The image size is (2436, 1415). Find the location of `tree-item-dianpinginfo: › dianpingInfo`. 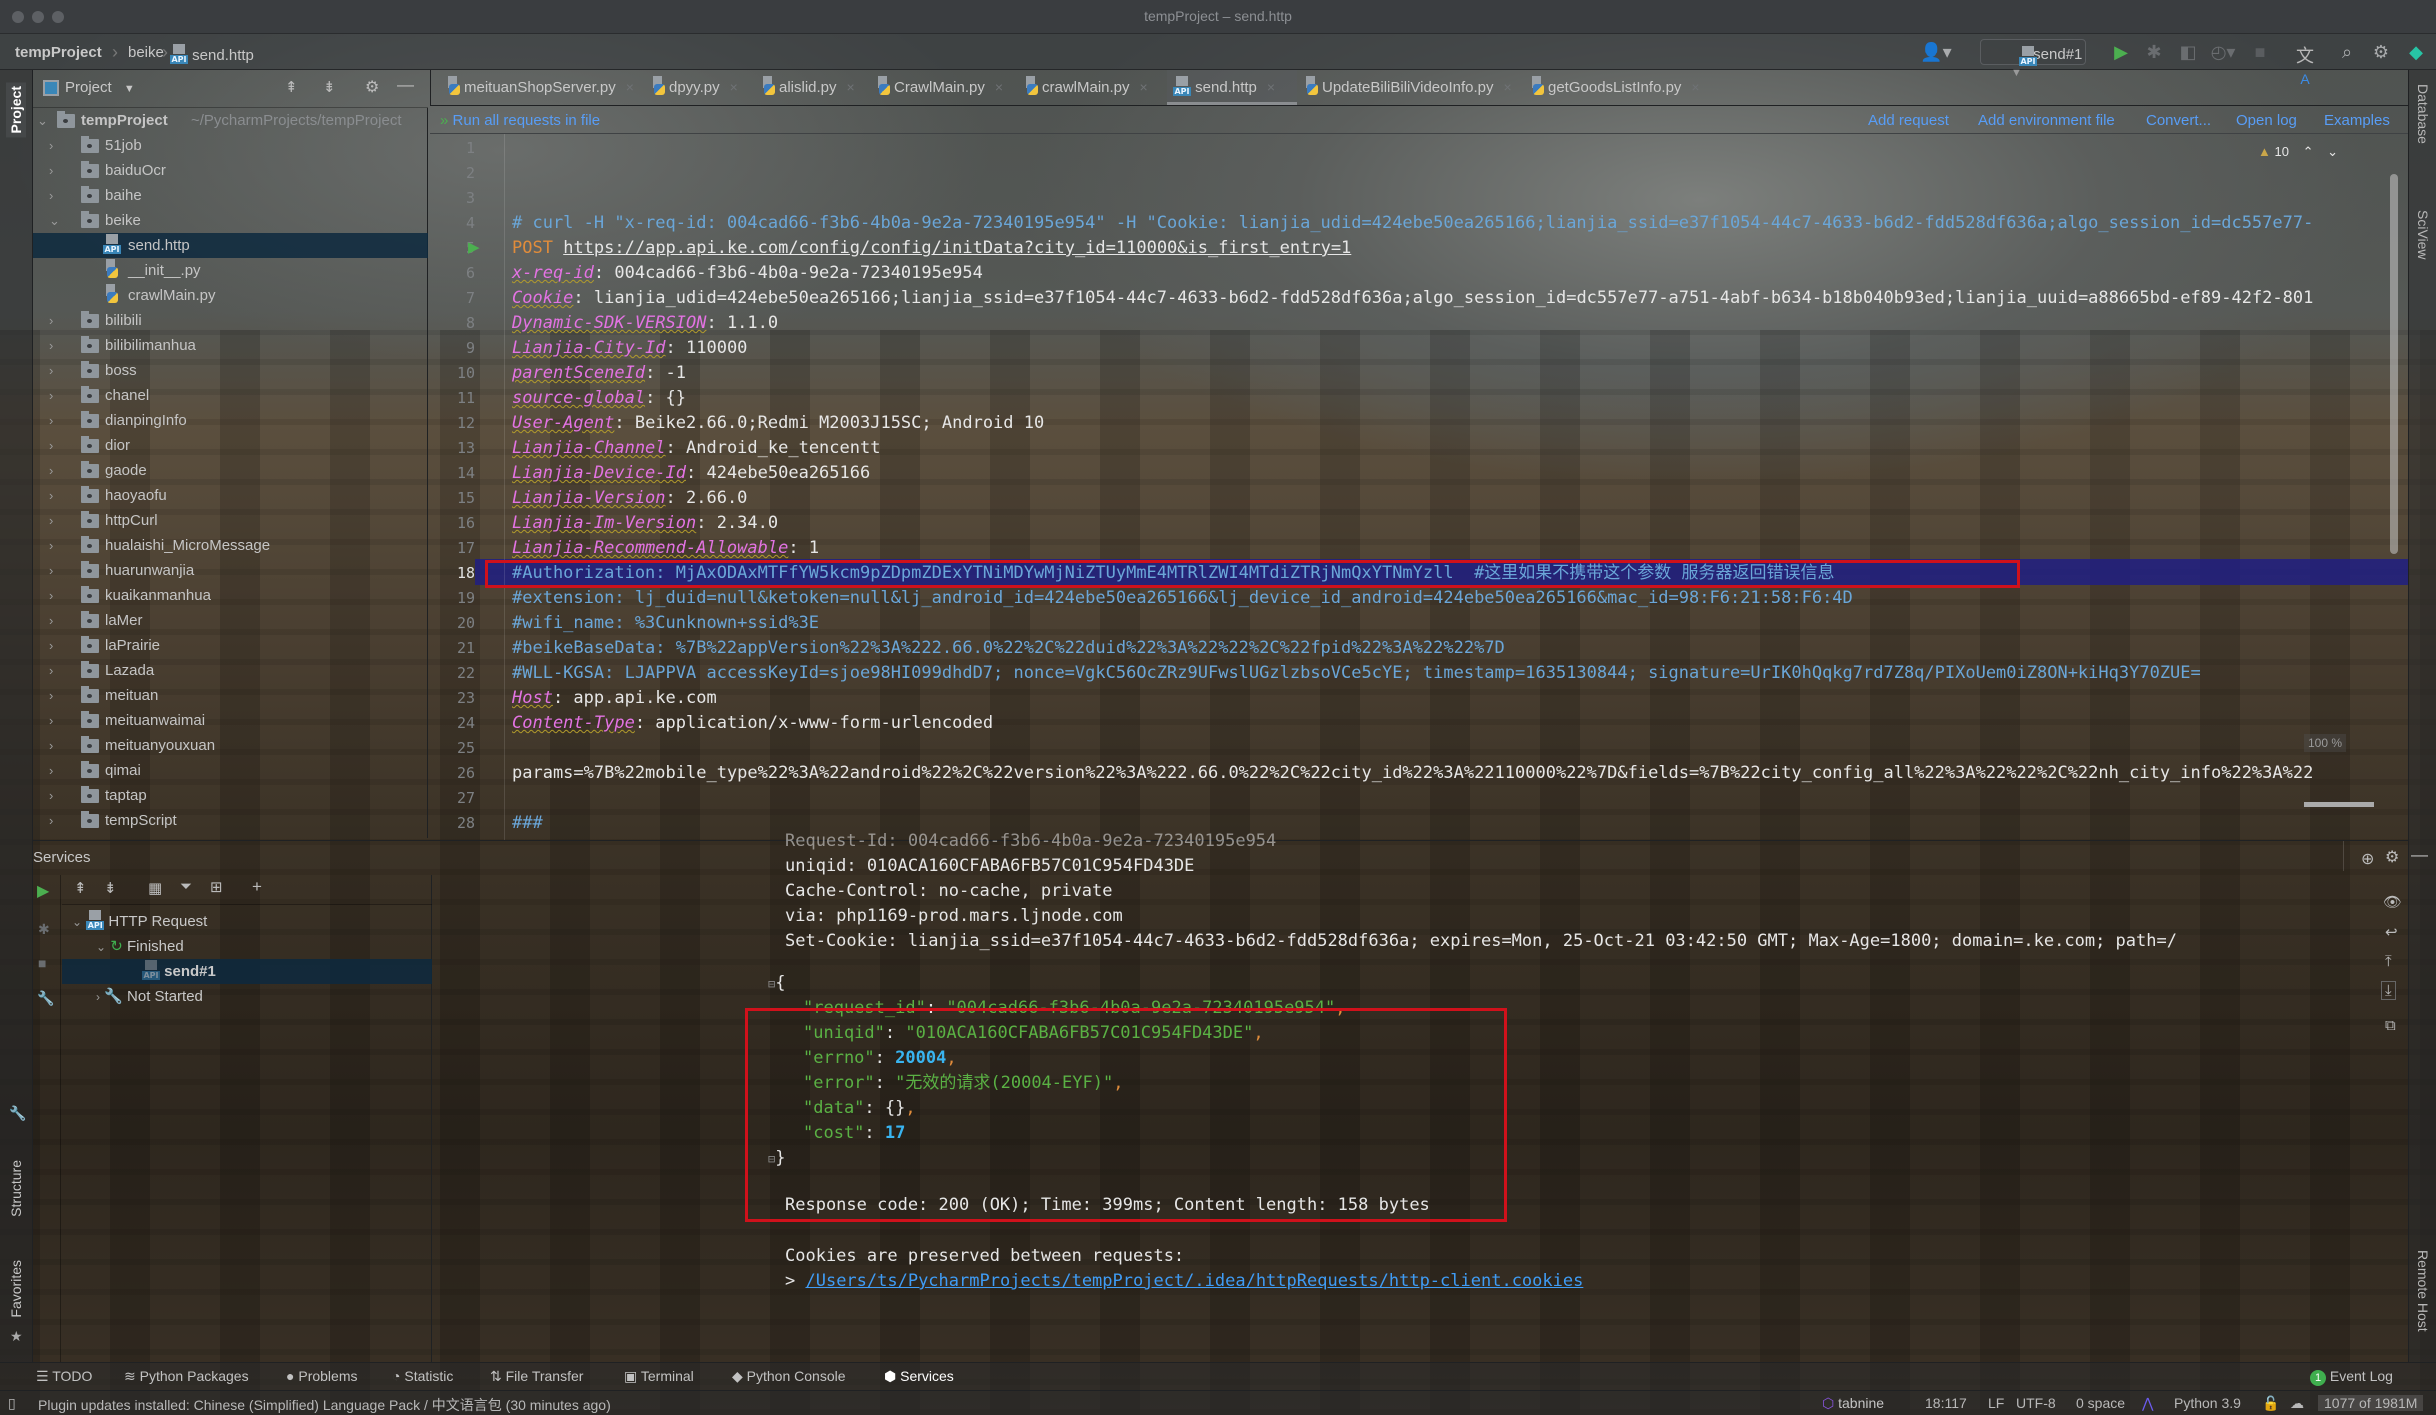

tree-item-dianpinginfo: › dianpingInfo is located at coordinates (230, 420).